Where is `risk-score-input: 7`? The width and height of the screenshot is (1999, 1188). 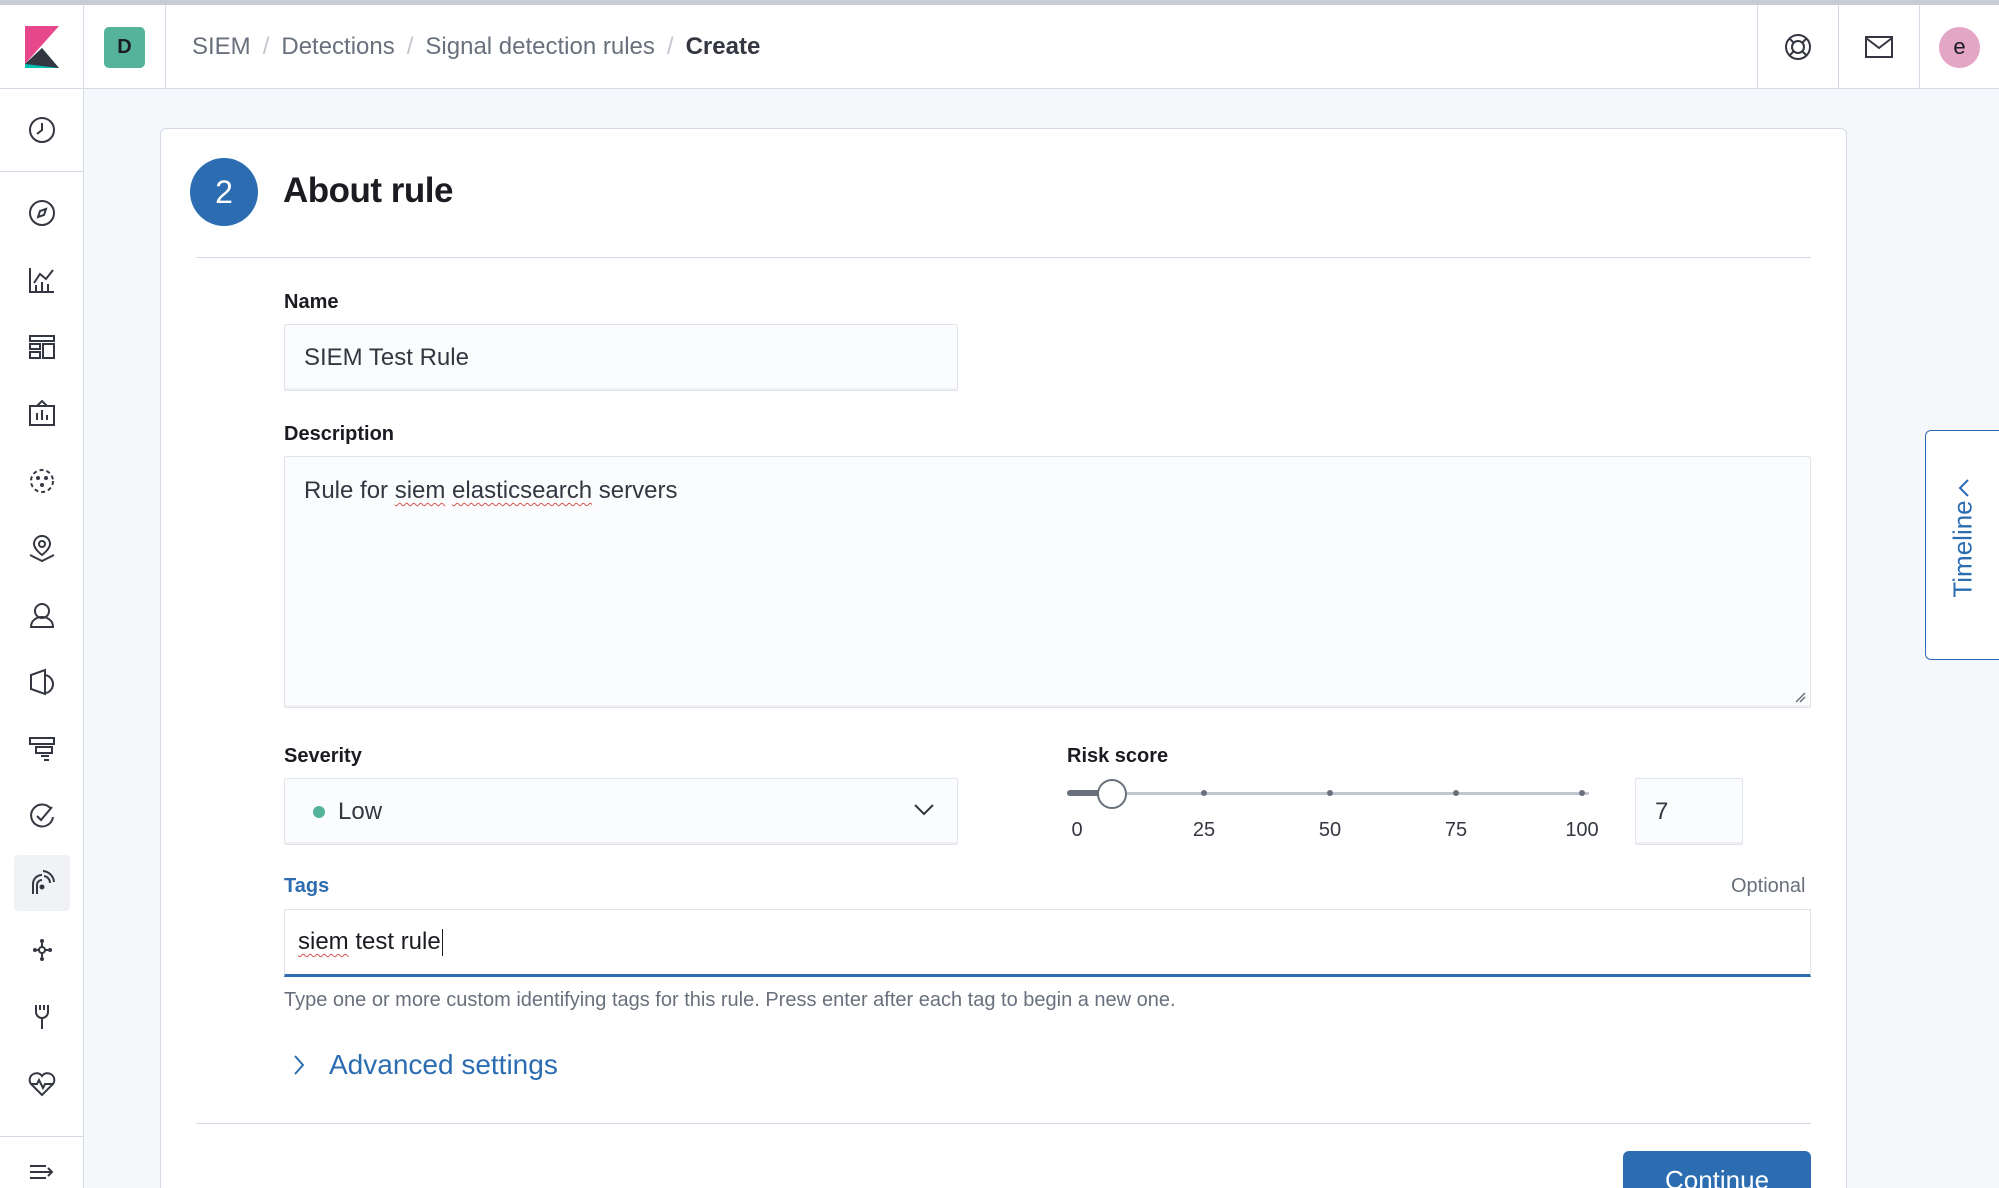
risk-score-input: 7 is located at coordinates (1689, 811).